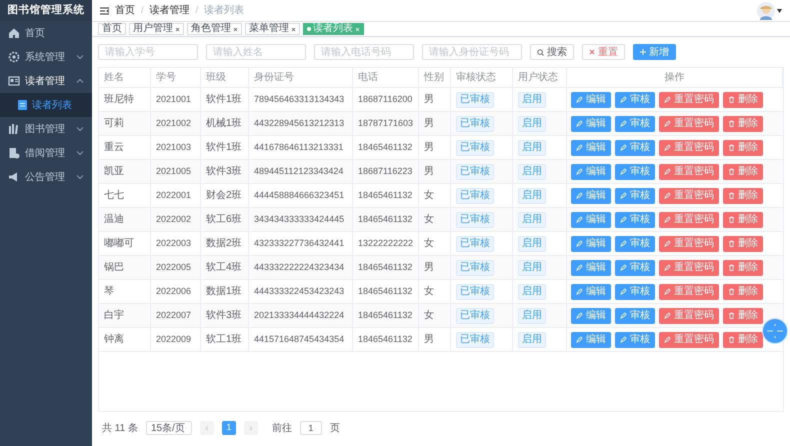 The height and width of the screenshot is (446, 790). What do you see at coordinates (552, 52) in the screenshot?
I see `search-button: 搜索` at bounding box center [552, 52].